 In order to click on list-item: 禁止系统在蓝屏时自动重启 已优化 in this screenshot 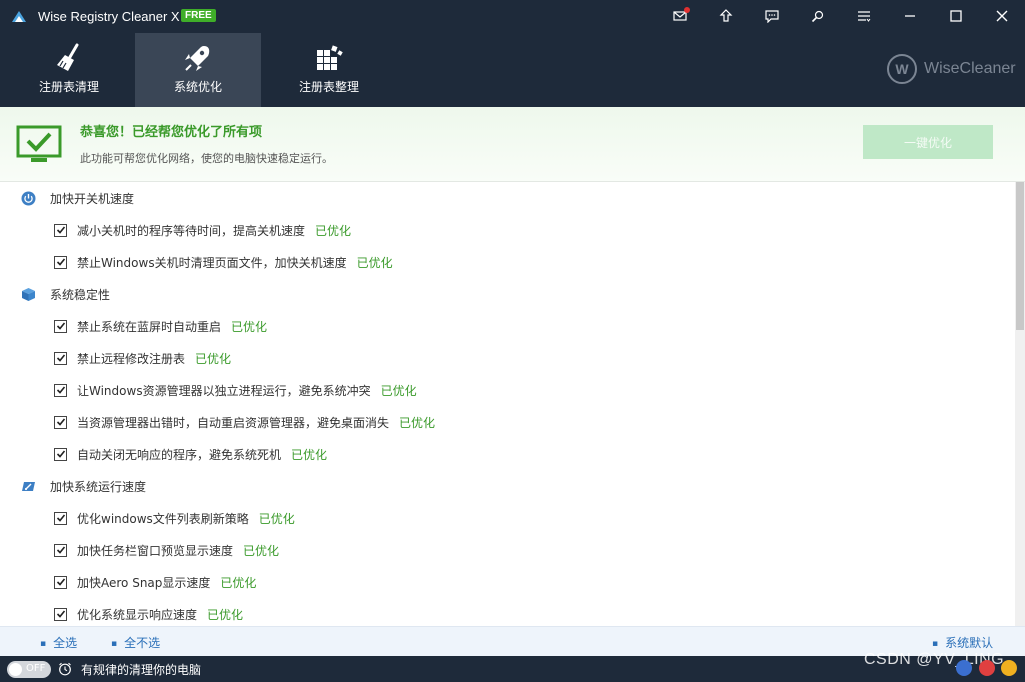, I will do `click(507, 326)`.